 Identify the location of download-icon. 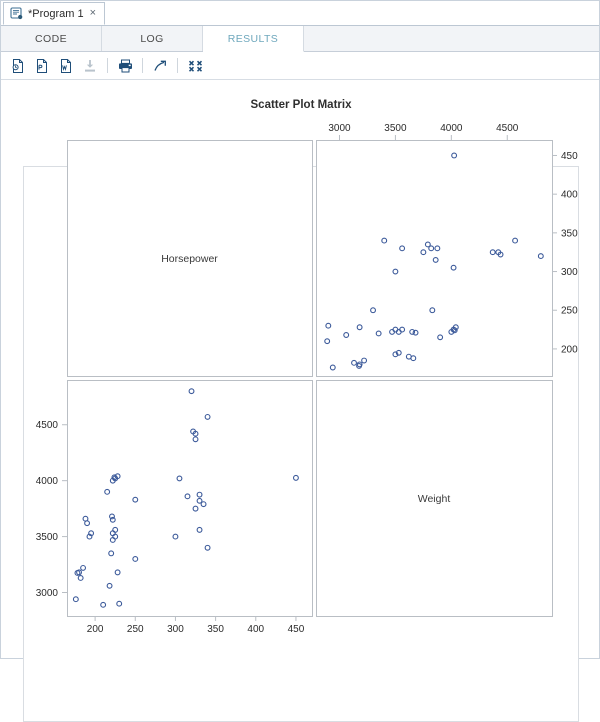
(90, 66).